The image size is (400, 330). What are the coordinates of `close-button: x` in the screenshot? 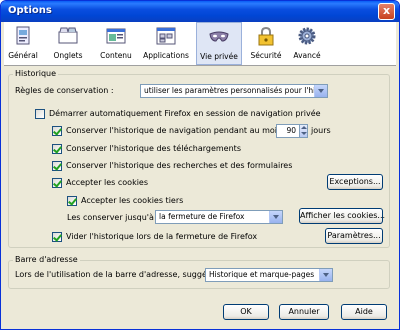 It's located at (386, 11).